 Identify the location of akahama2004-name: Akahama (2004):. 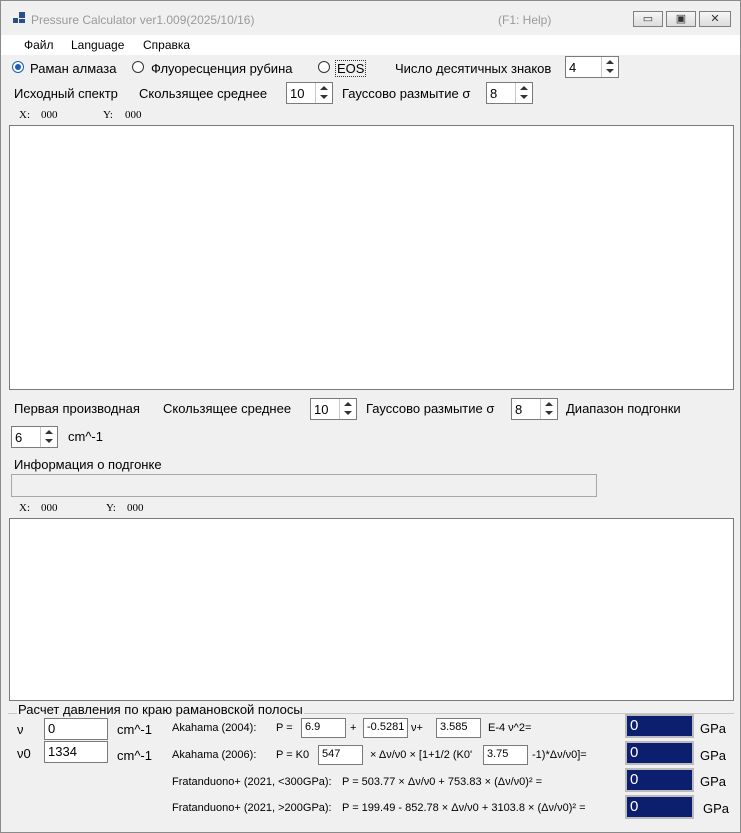
(214, 728).